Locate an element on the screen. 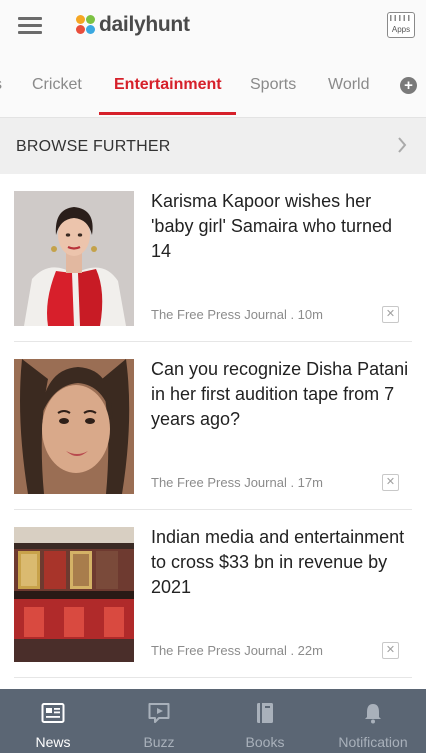 The width and height of the screenshot is (426, 753). logo-mark-icon is located at coordinates (86, 25).